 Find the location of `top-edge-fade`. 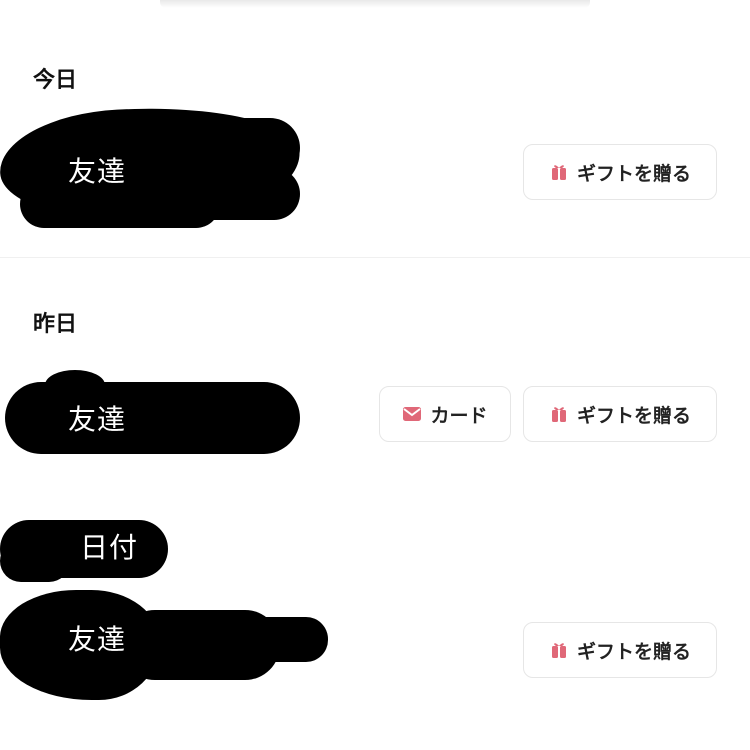

top-edge-fade is located at coordinates (375, 4).